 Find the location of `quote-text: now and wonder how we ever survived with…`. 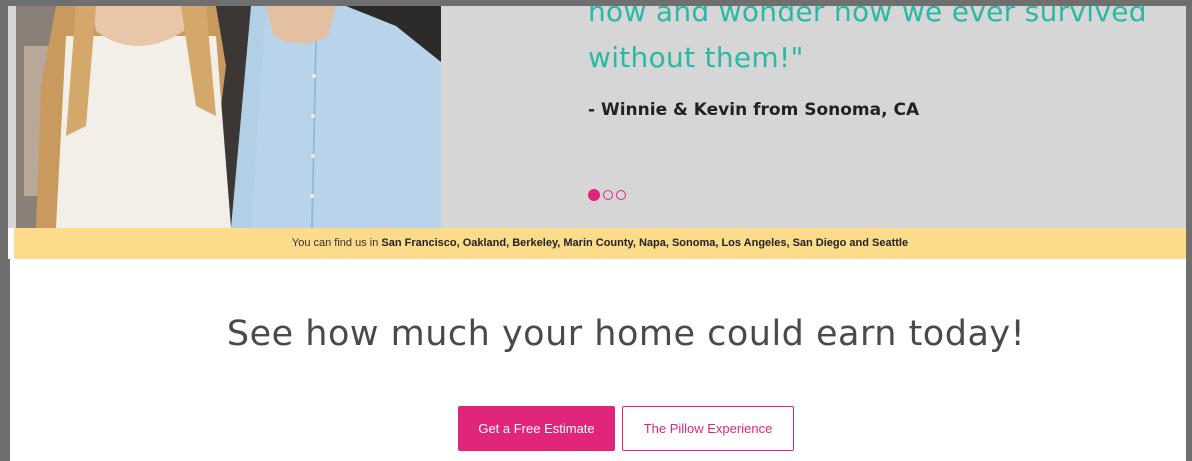

quote-text: now and wonder how we ever survived with… is located at coordinates (887, 43).